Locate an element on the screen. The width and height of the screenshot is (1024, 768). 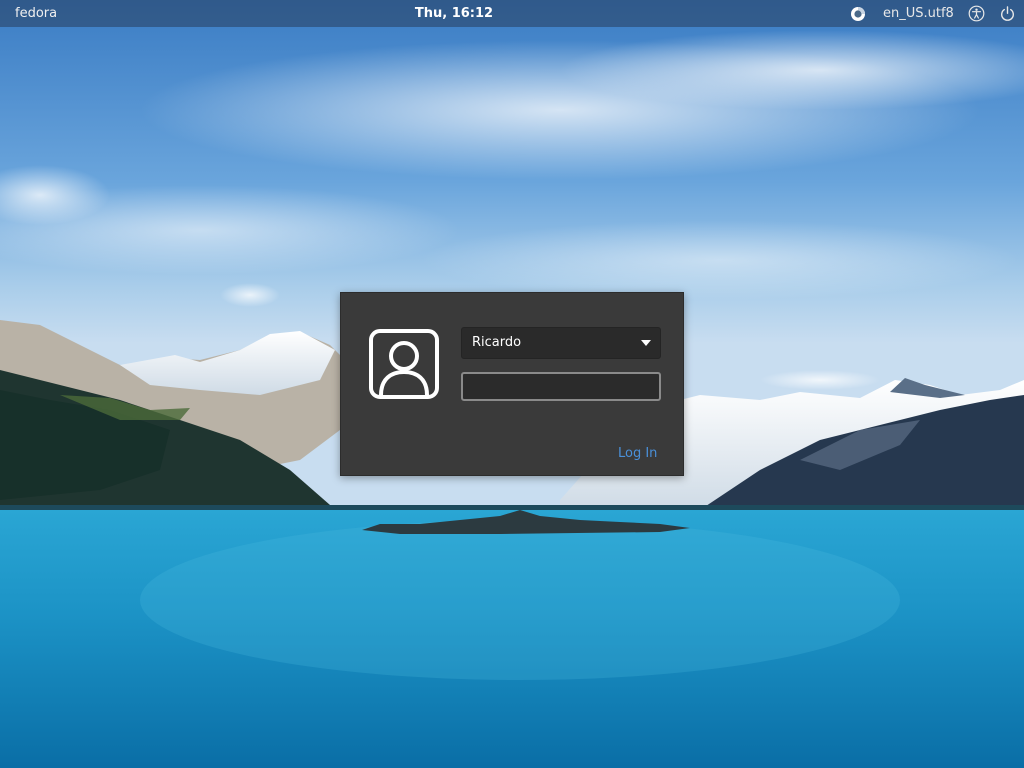
top-panel: fedora Thu, 16:12 en_US.utf8 is located at coordinates (512, 13).